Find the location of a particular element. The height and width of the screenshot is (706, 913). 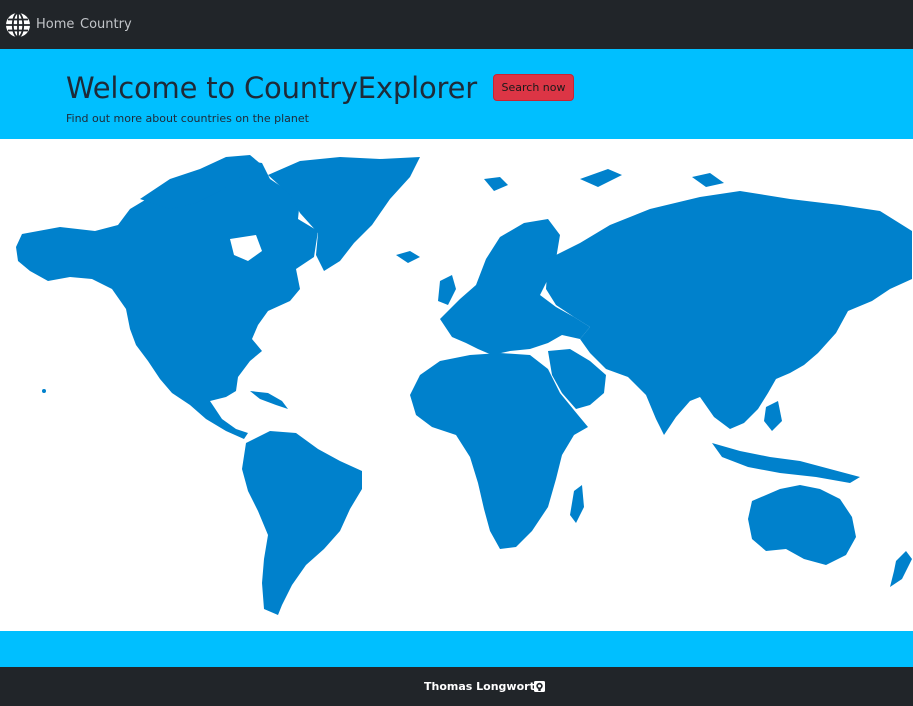

novaya-zemlya-shape is located at coordinates (601, 178).